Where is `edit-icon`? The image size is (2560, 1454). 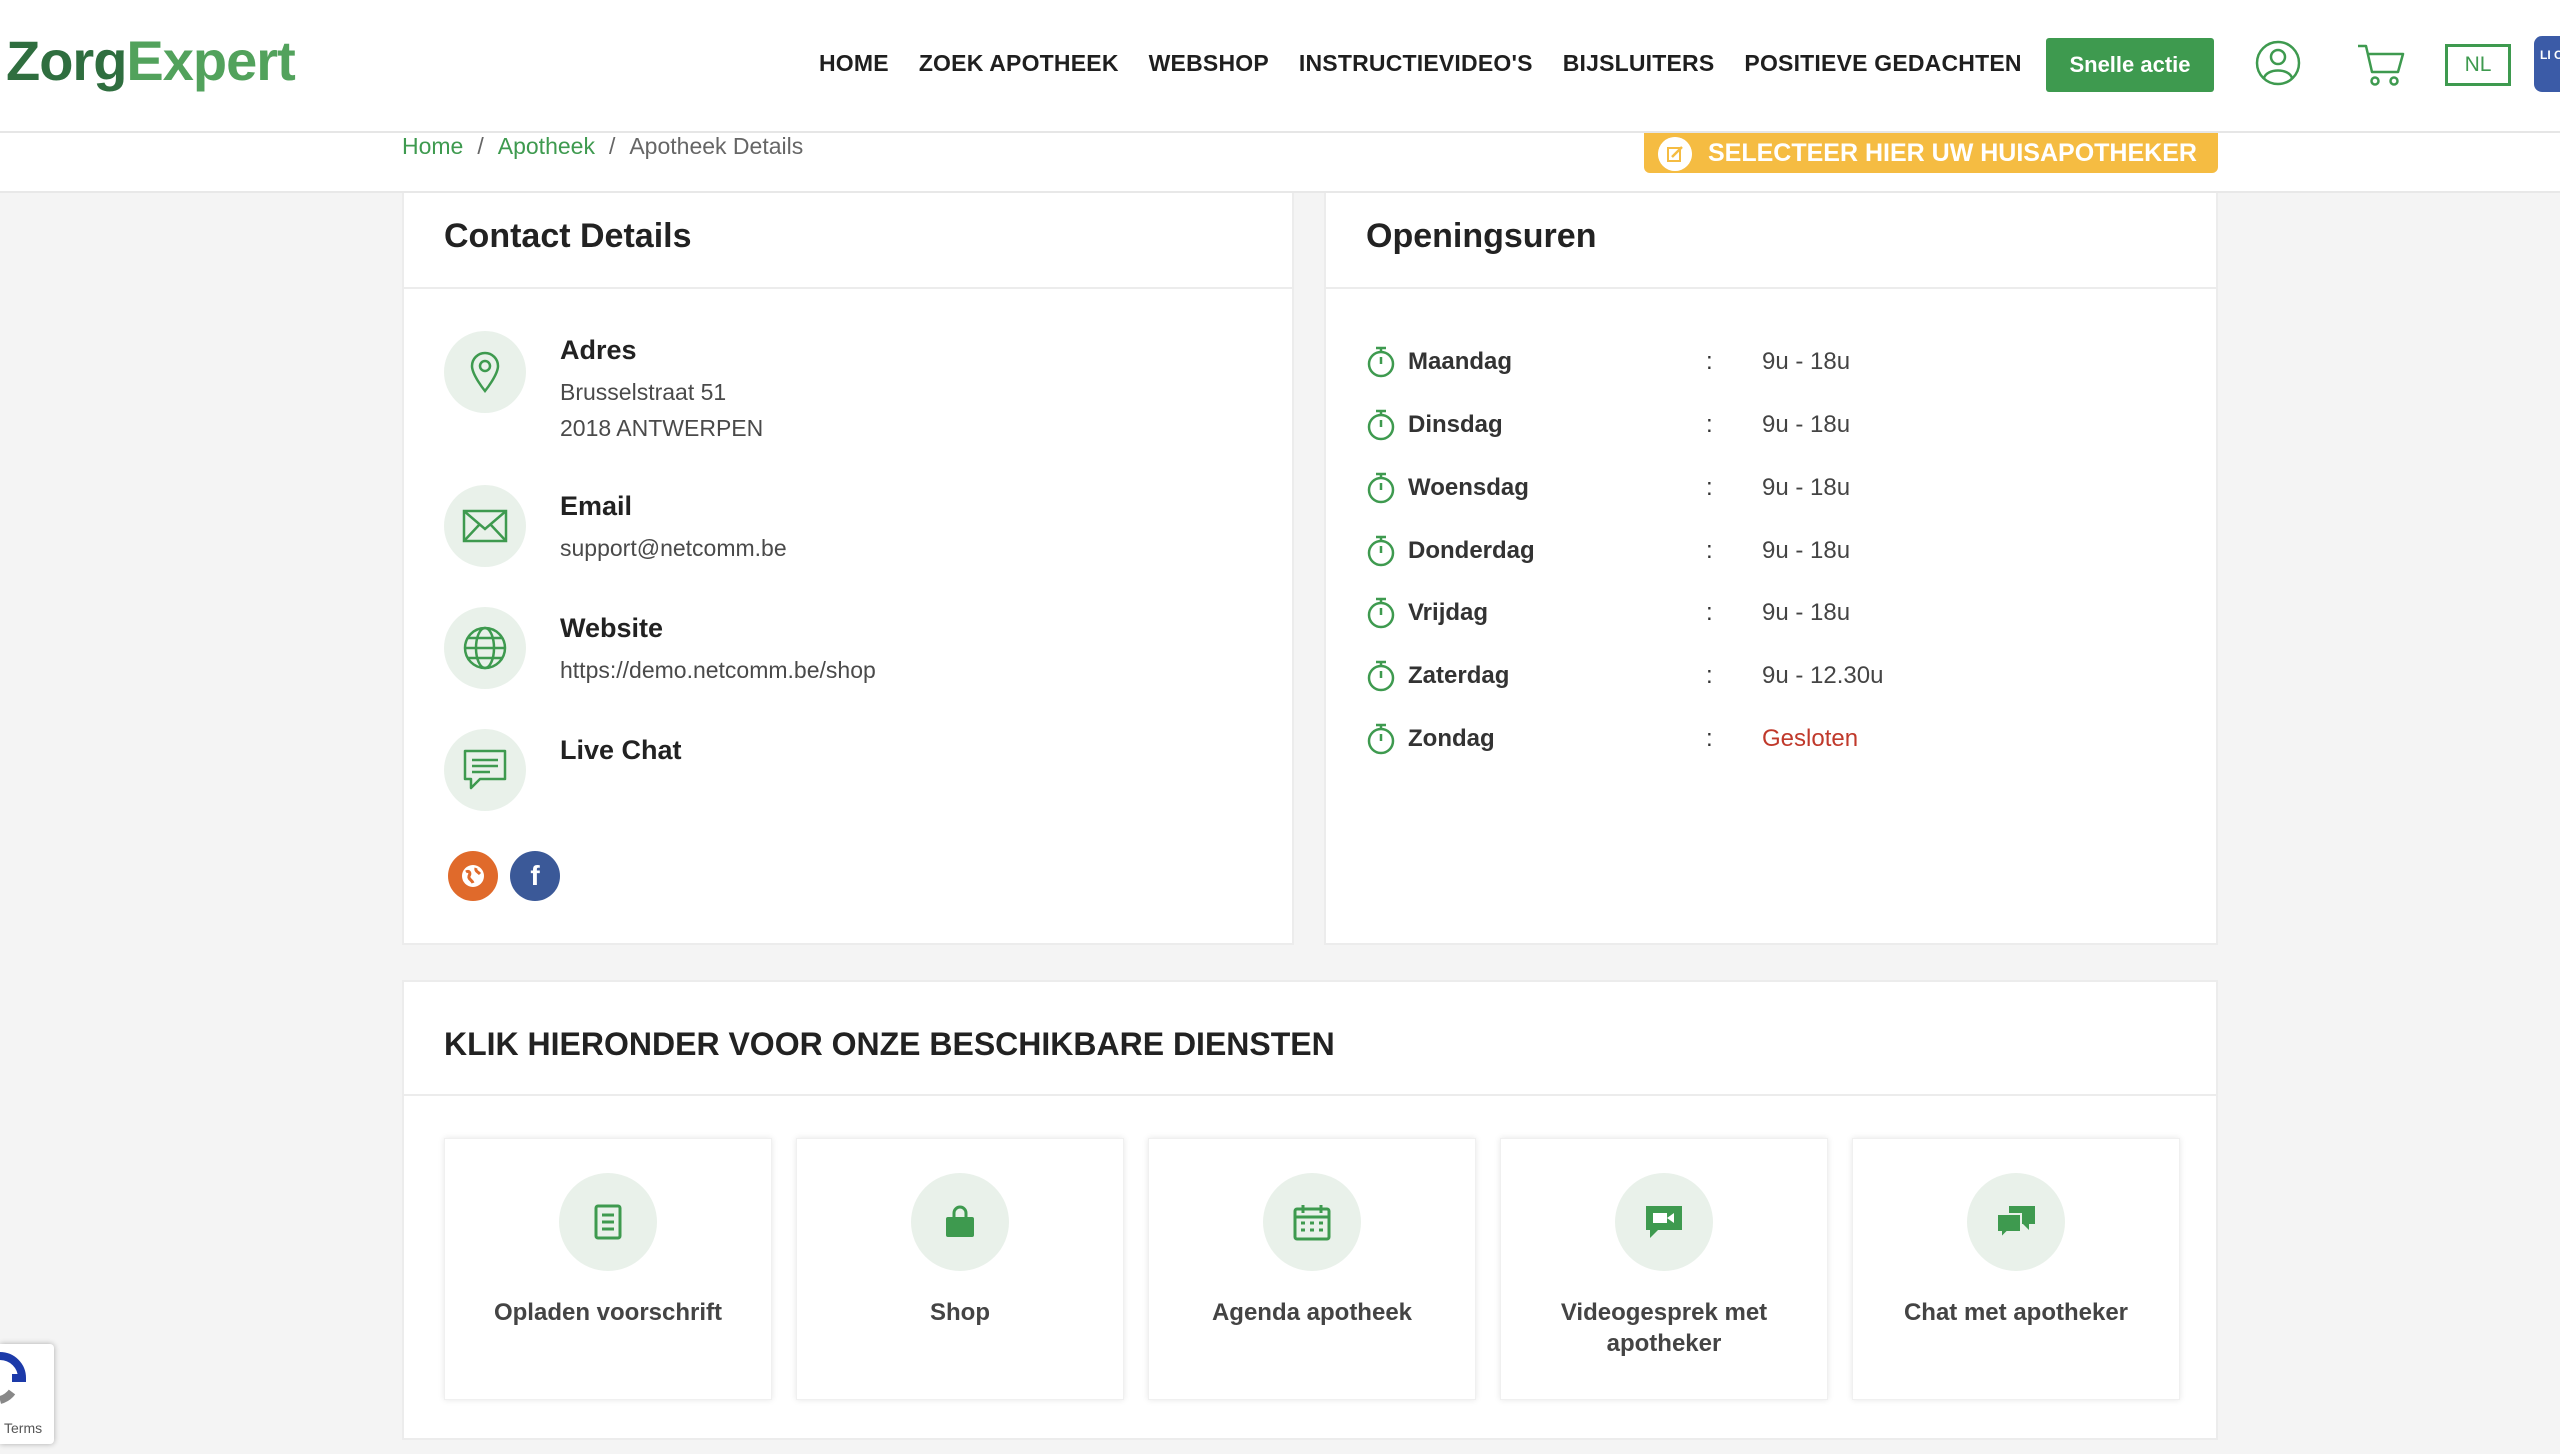 edit-icon is located at coordinates (1675, 154).